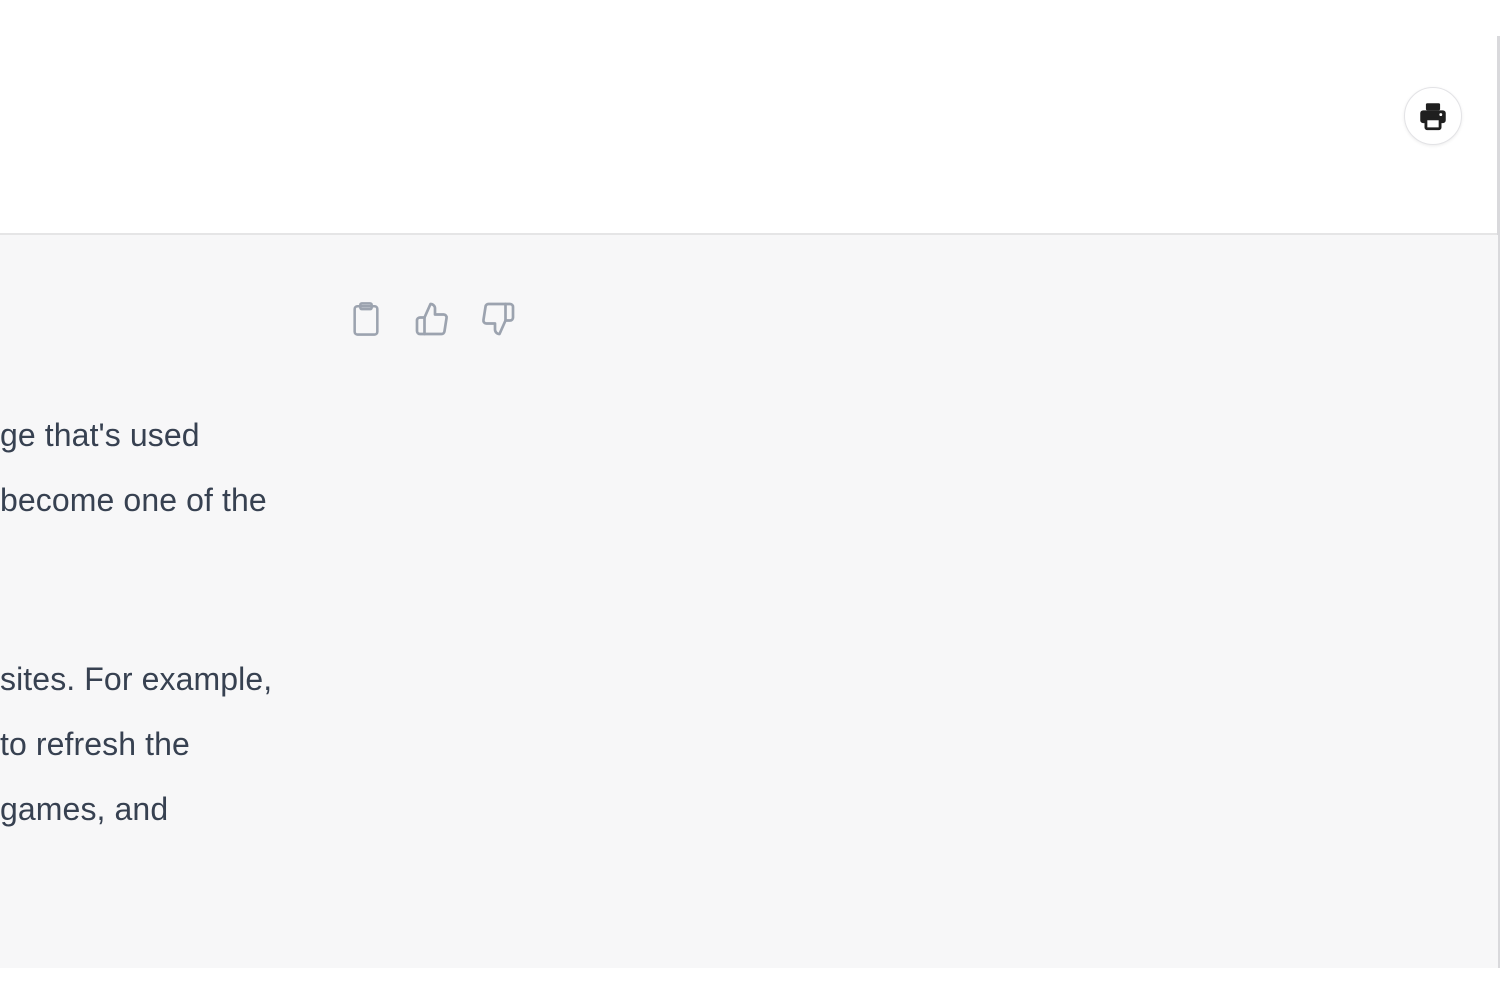 The height and width of the screenshot is (1000, 1500). Describe the element at coordinates (95, 744) in the screenshot. I see `message-text-line: to refresh the` at that location.